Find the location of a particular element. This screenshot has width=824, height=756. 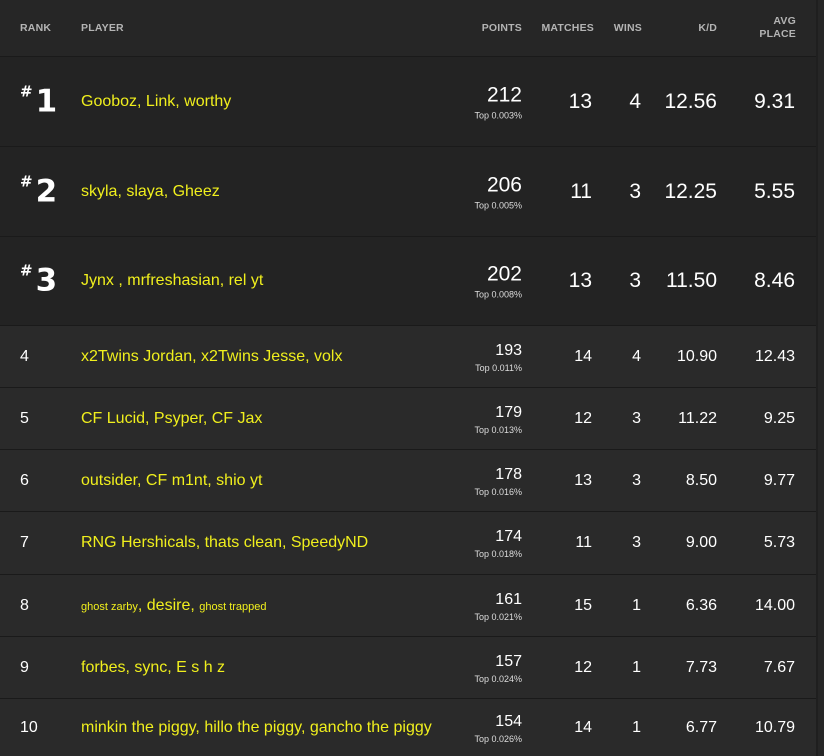

avg-place-value: 14.00 is located at coordinates (774, 605).